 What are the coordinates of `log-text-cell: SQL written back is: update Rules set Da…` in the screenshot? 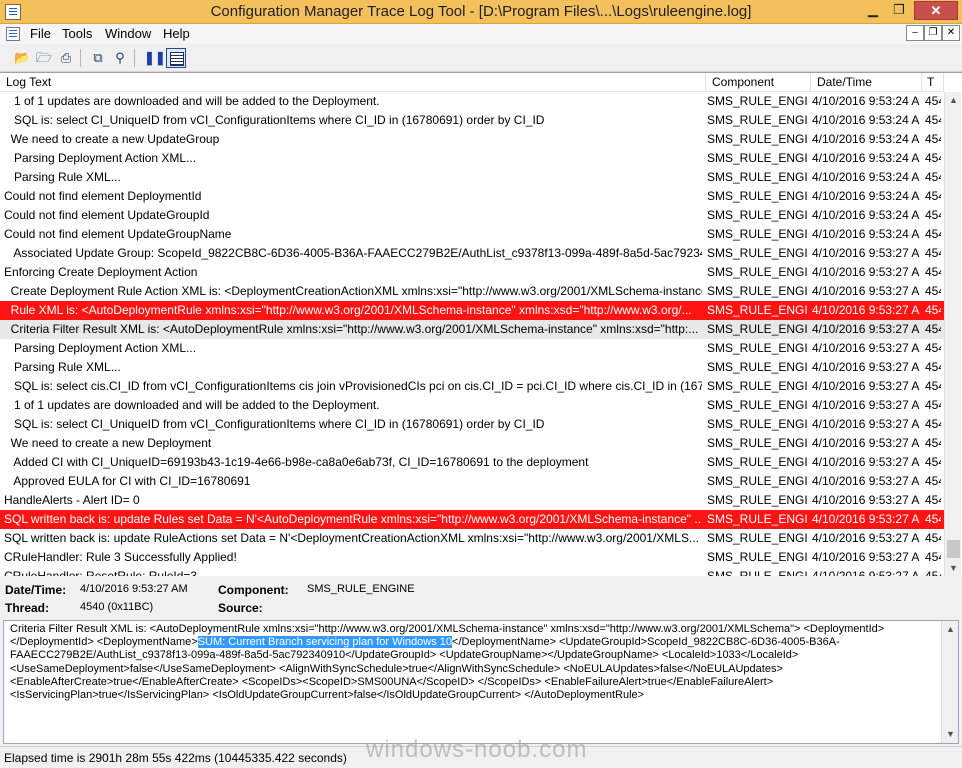 It's located at (353, 519).